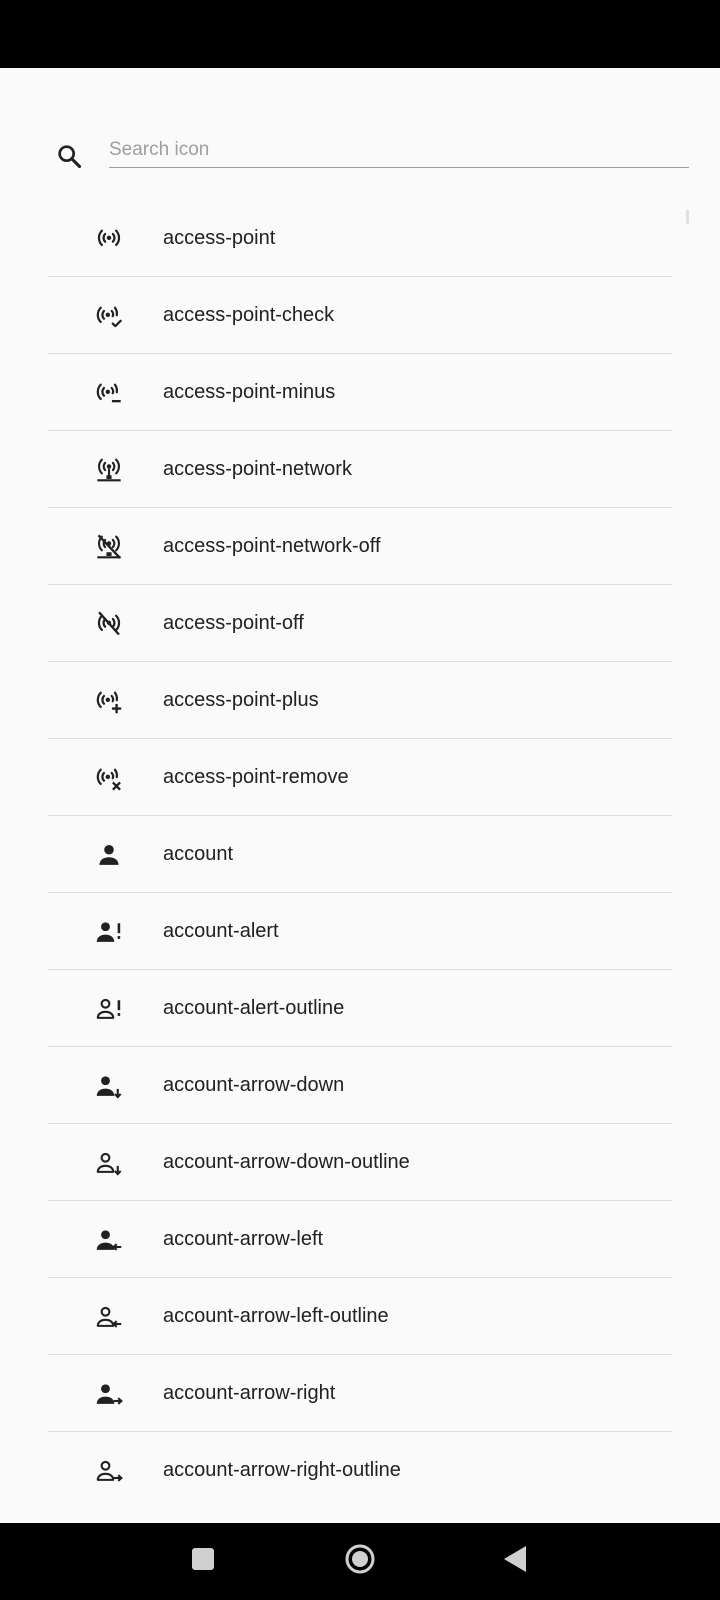  Describe the element at coordinates (254, 1085) in the screenshot. I see `icon-name-label: account-arrow-down` at that location.